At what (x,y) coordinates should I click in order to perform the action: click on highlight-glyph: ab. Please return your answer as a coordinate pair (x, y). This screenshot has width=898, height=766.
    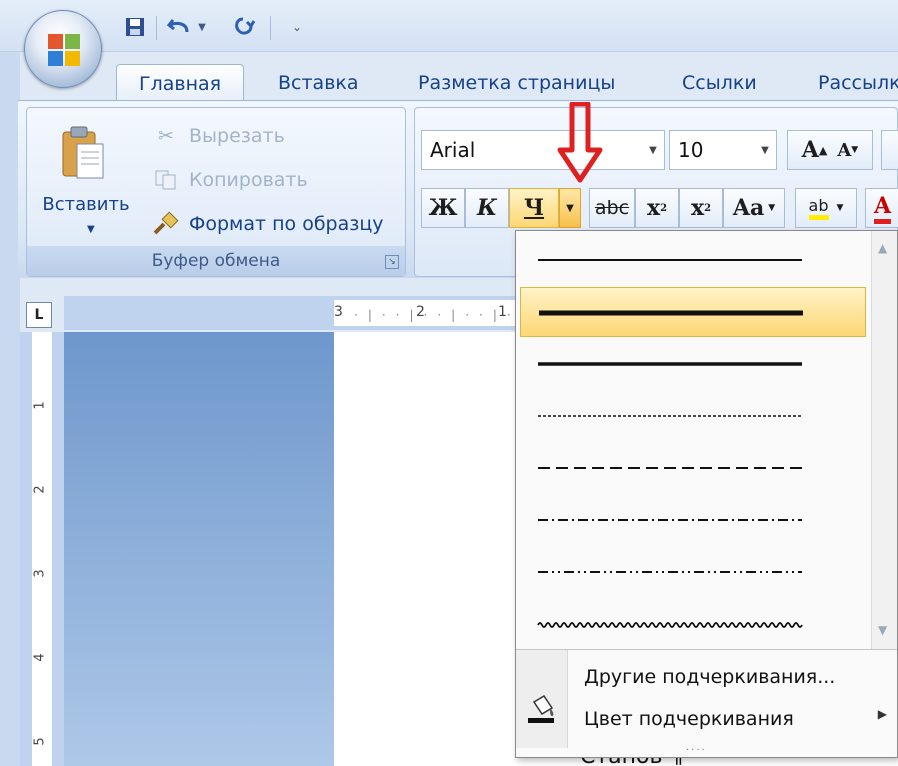
    Looking at the image, I should click on (818, 208).